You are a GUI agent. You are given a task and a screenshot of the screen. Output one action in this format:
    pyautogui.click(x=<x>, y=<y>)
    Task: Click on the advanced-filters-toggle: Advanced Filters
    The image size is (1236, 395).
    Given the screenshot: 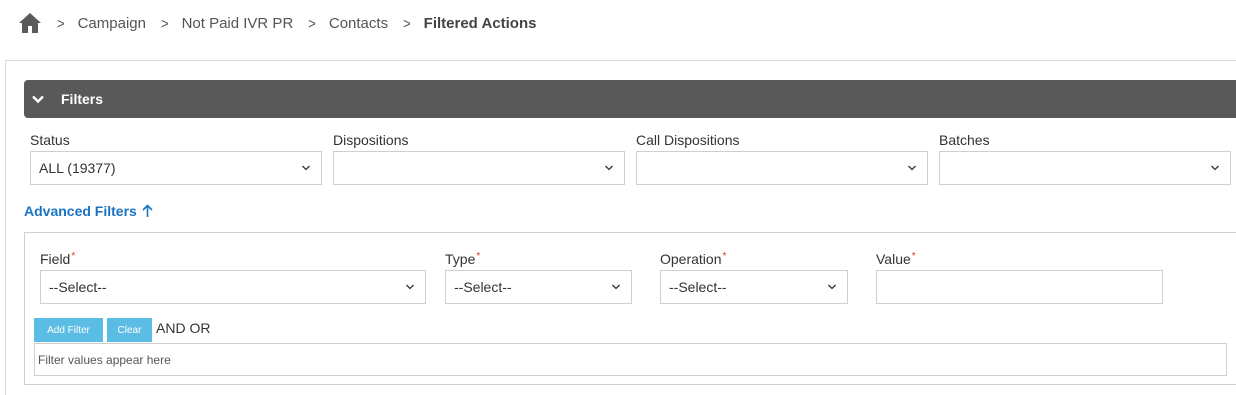 What is the action you would take?
    pyautogui.click(x=88, y=211)
    